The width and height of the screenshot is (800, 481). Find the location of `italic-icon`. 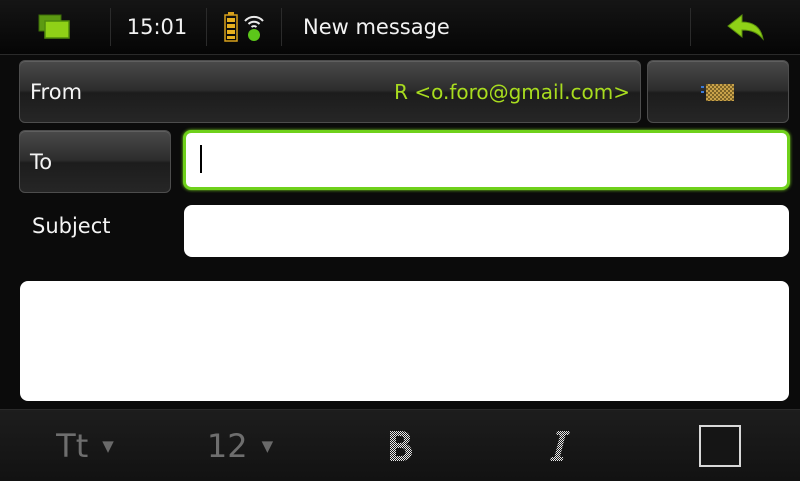

italic-icon is located at coordinates (560, 445).